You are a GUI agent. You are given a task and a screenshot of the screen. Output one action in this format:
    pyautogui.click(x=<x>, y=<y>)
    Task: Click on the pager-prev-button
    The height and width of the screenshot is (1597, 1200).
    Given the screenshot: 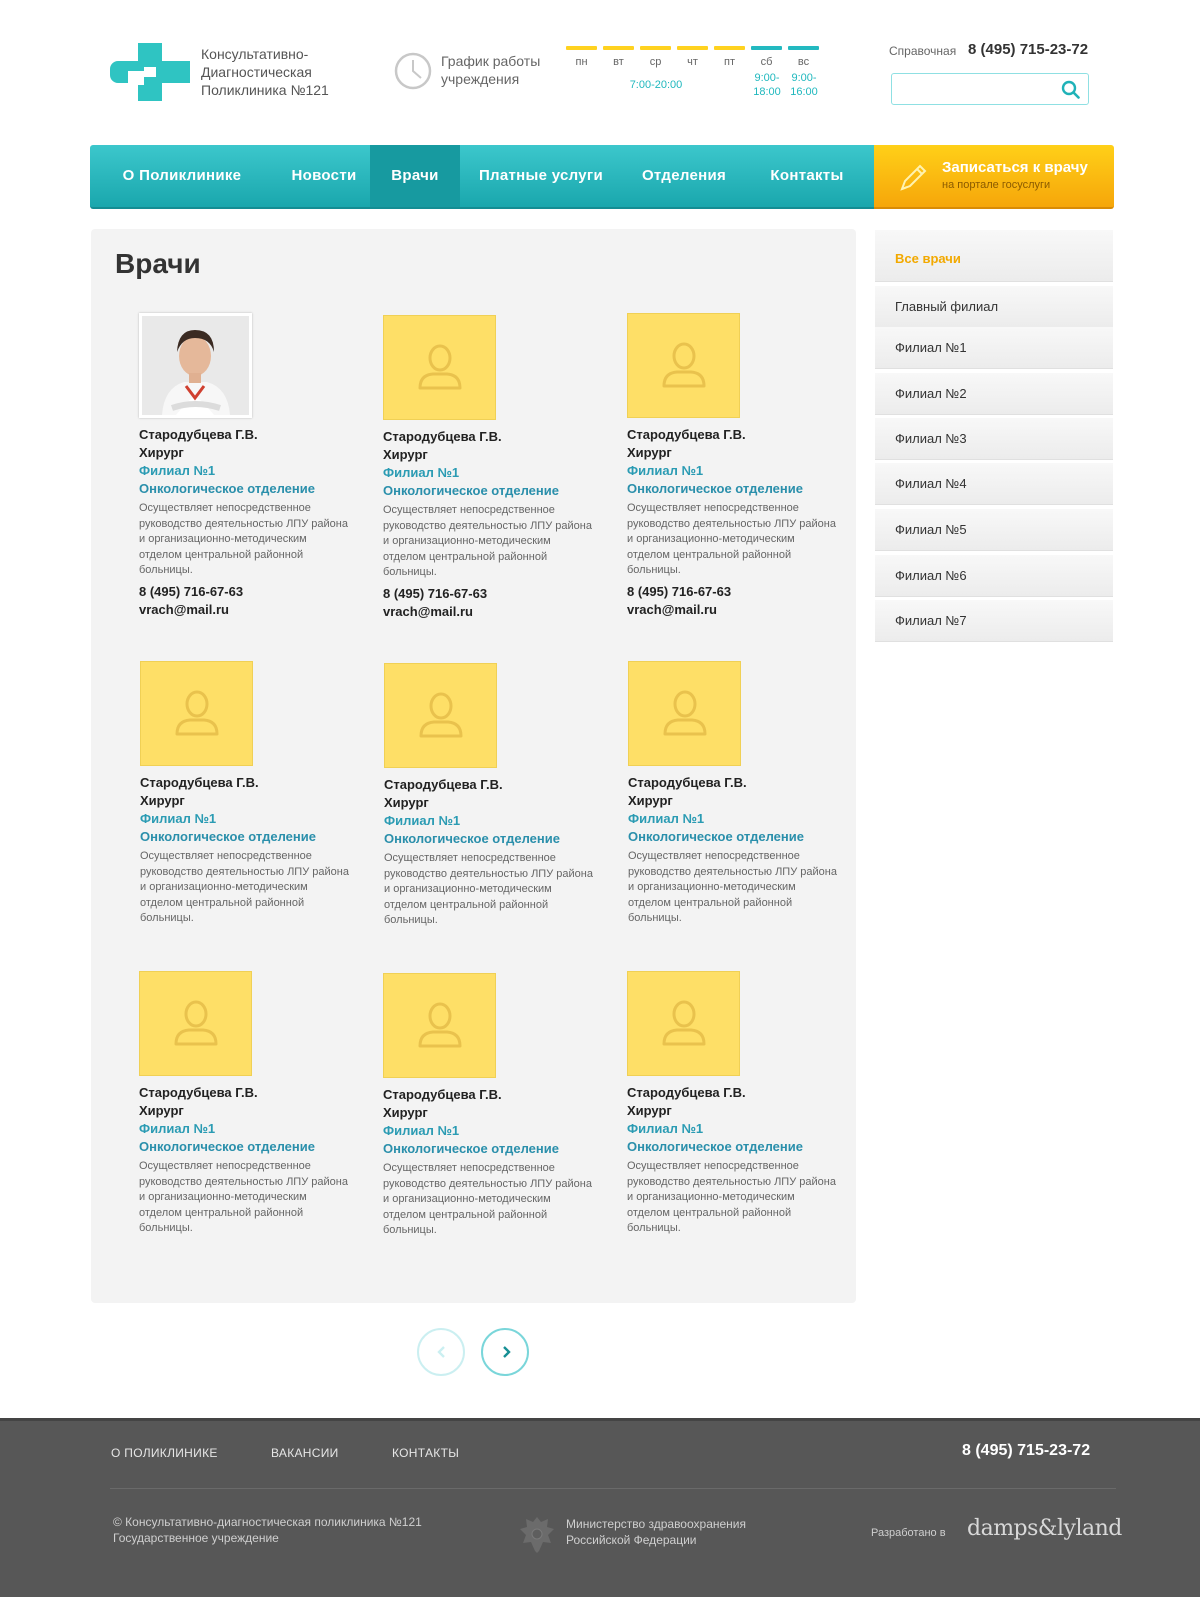 What is the action you would take?
    pyautogui.click(x=441, y=1352)
    